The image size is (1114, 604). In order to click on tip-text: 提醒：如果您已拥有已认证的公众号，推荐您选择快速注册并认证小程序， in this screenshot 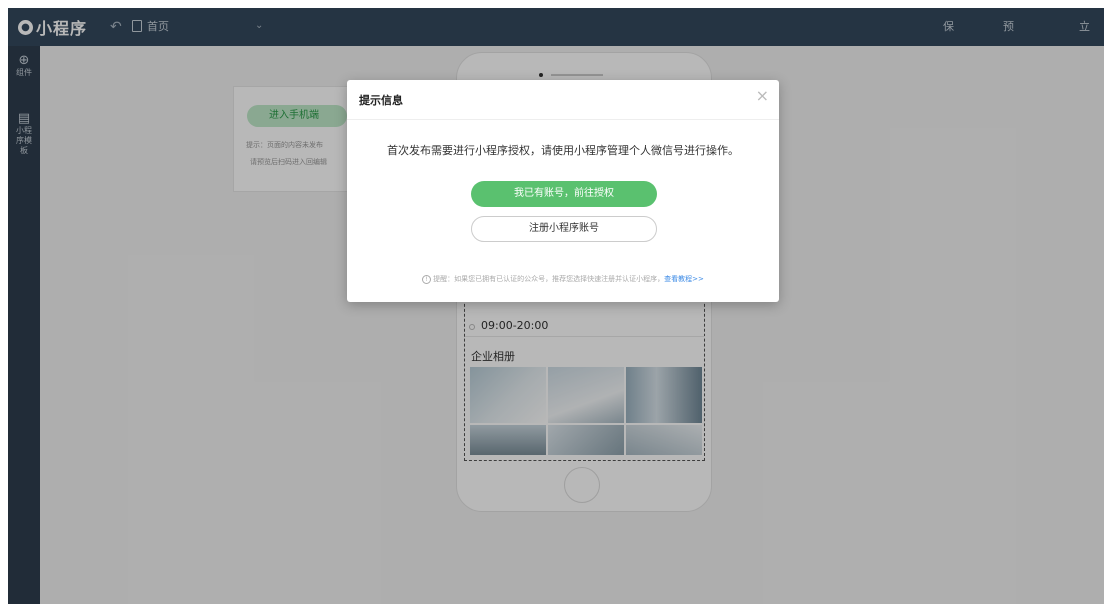, I will do `click(549, 279)`.